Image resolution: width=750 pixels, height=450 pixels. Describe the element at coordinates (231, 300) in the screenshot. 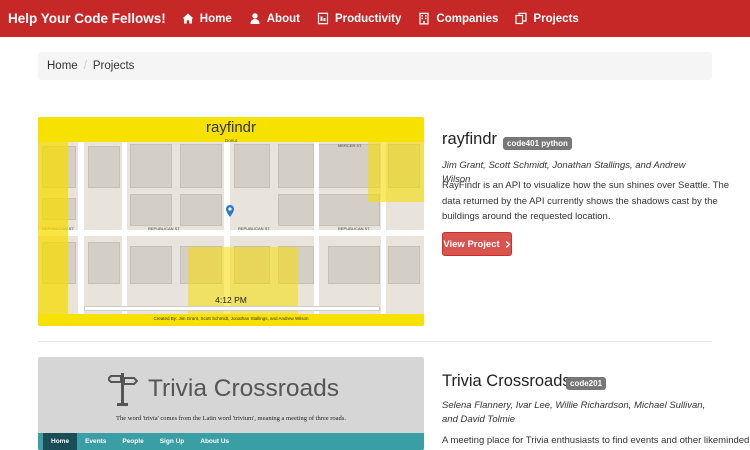

I see `rayfindr-time-readout: 4:12 PM` at that location.